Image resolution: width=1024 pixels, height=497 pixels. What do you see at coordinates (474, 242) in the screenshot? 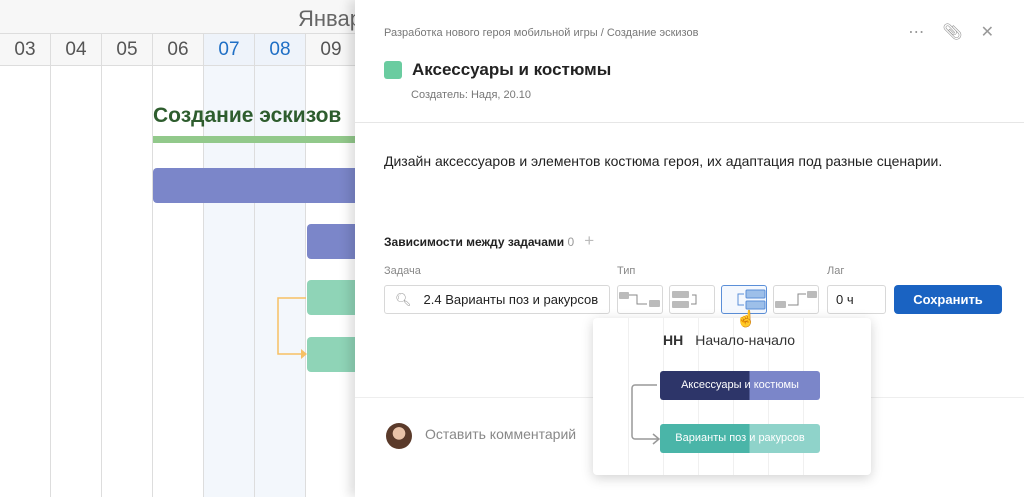
I see `dependencies-title: Зависимости между задачами` at bounding box center [474, 242].